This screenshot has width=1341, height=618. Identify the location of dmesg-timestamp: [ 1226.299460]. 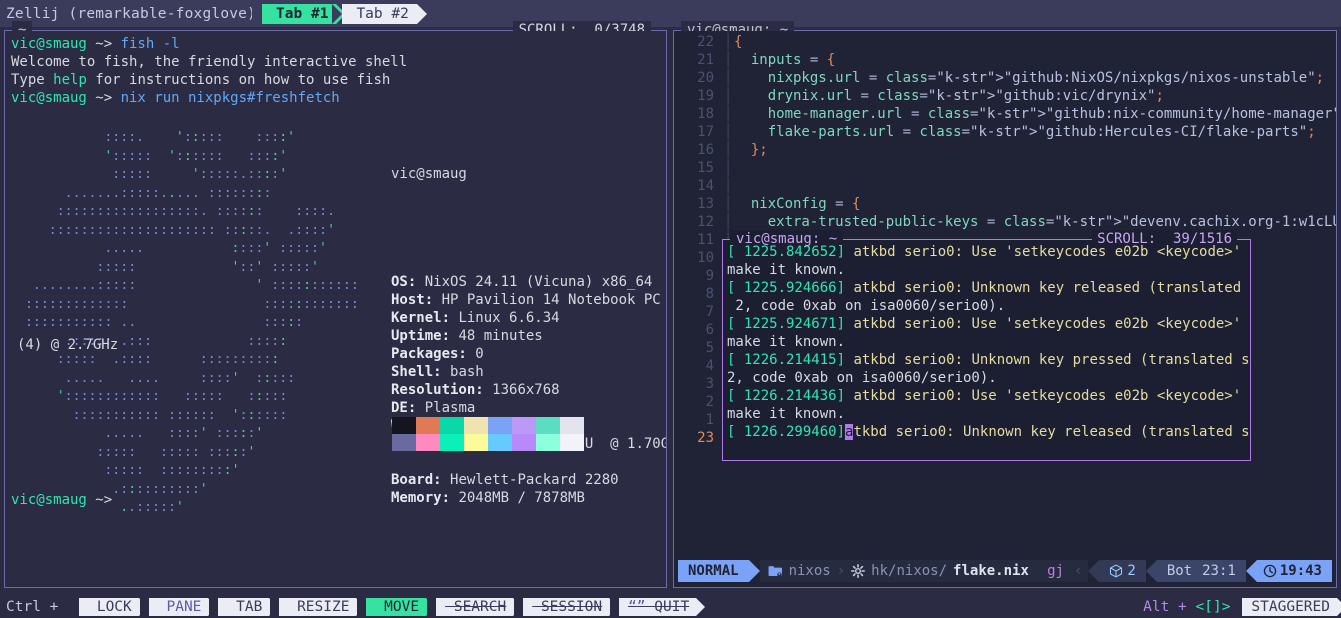
(786, 432).